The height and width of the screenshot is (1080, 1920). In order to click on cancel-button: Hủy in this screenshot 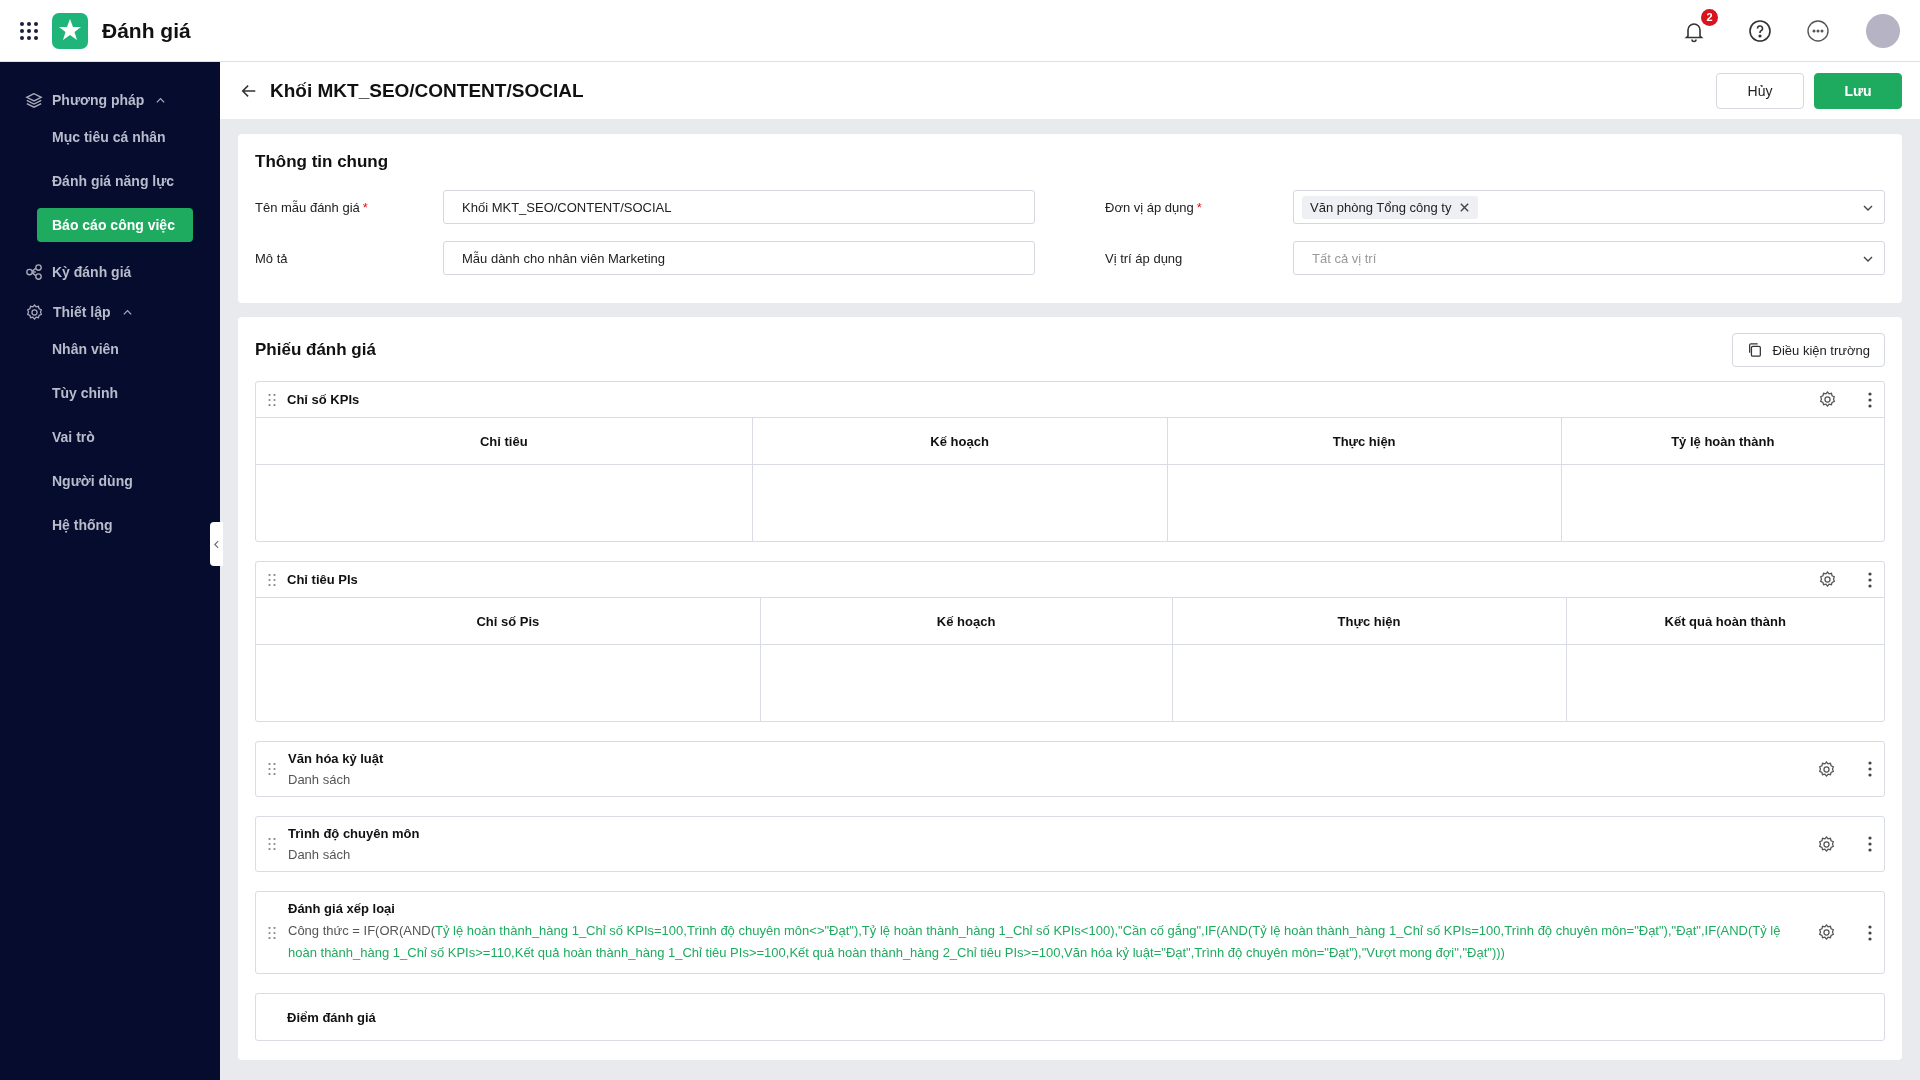, I will do `click(1760, 90)`.